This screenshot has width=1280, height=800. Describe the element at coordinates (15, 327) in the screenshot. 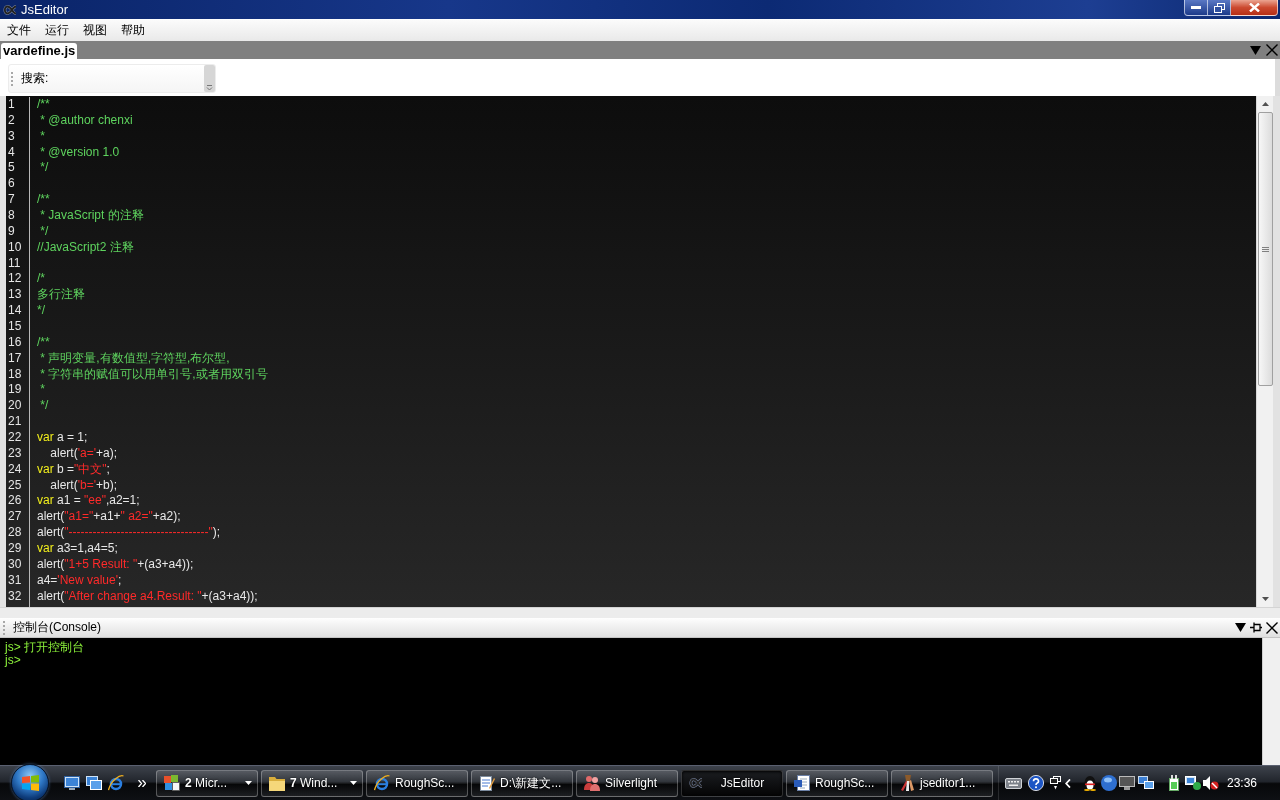

I see `line-number: 15` at that location.